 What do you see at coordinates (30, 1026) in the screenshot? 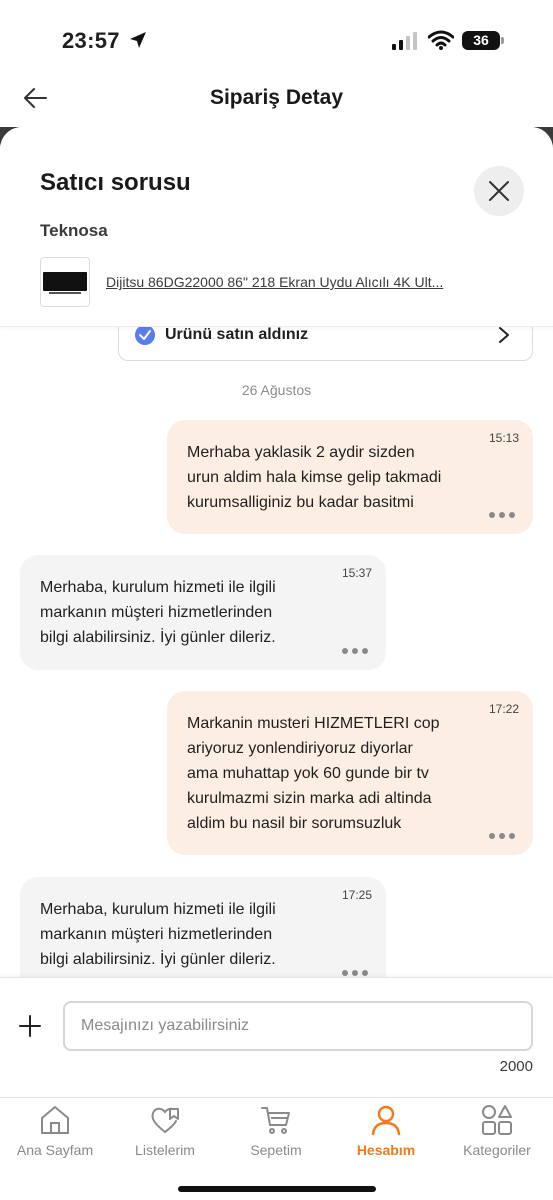
I see `attach-plus-icon` at bounding box center [30, 1026].